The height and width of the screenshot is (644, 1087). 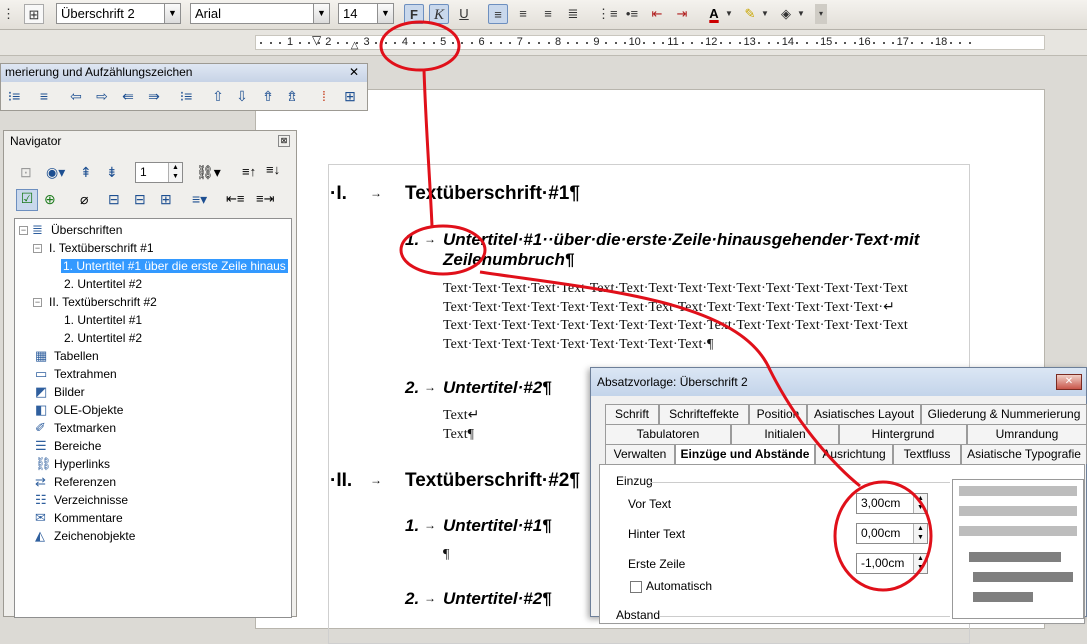 I want to click on annotation-circle-ruler, so click(x=420, y=46).